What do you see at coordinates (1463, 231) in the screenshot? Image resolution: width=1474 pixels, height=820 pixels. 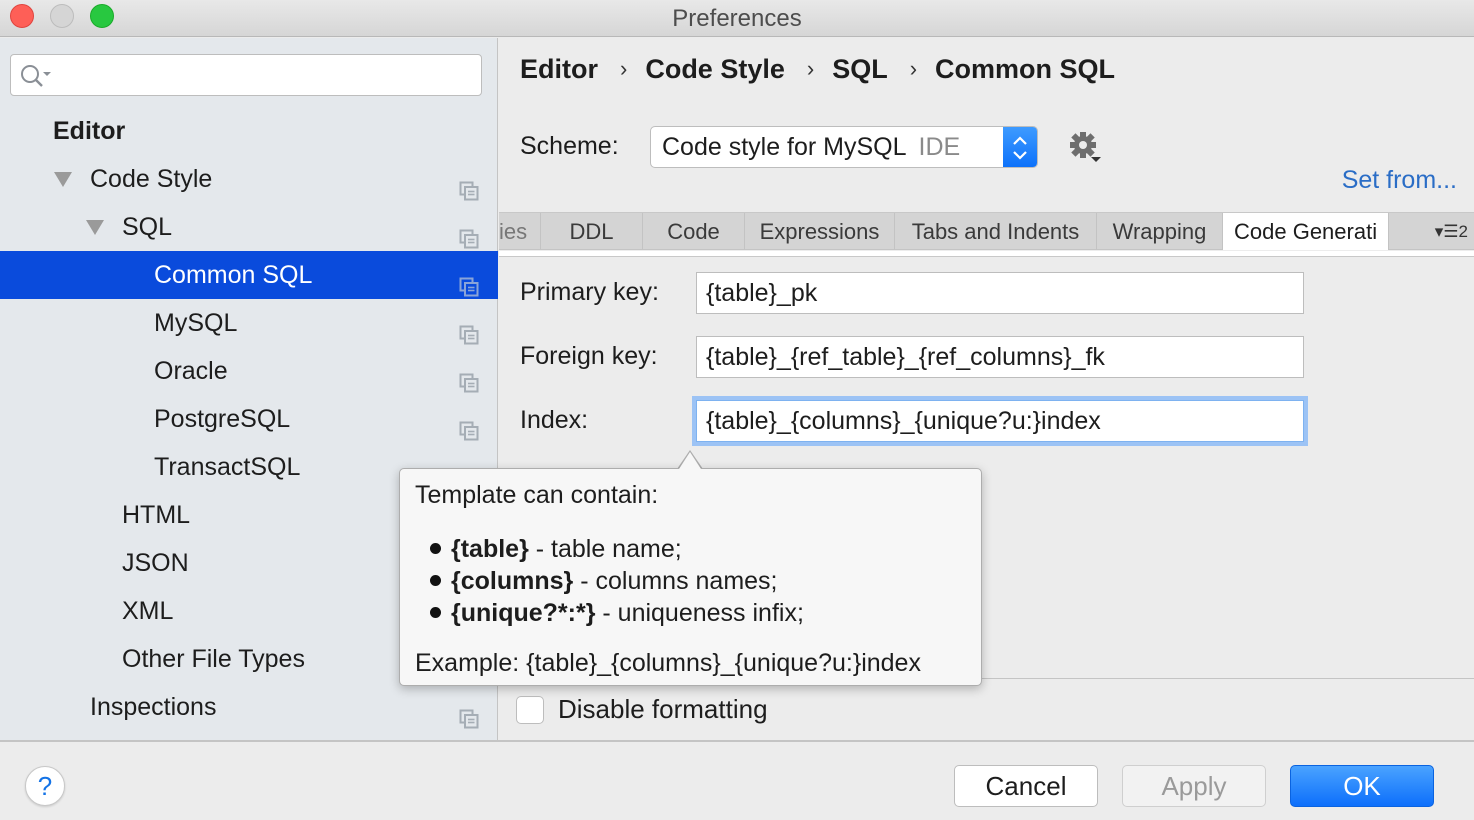 I see `tab-overflow-count: 2` at bounding box center [1463, 231].